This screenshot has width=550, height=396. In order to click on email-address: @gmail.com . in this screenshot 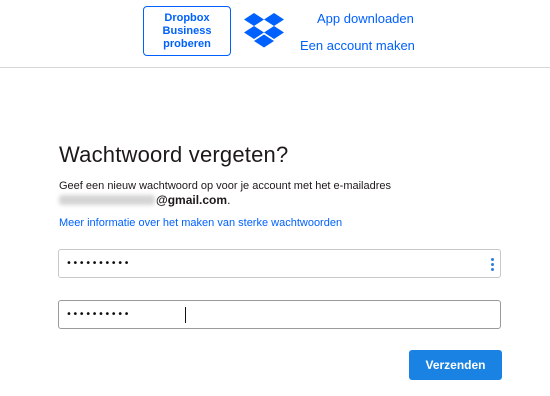, I will do `click(144, 200)`.